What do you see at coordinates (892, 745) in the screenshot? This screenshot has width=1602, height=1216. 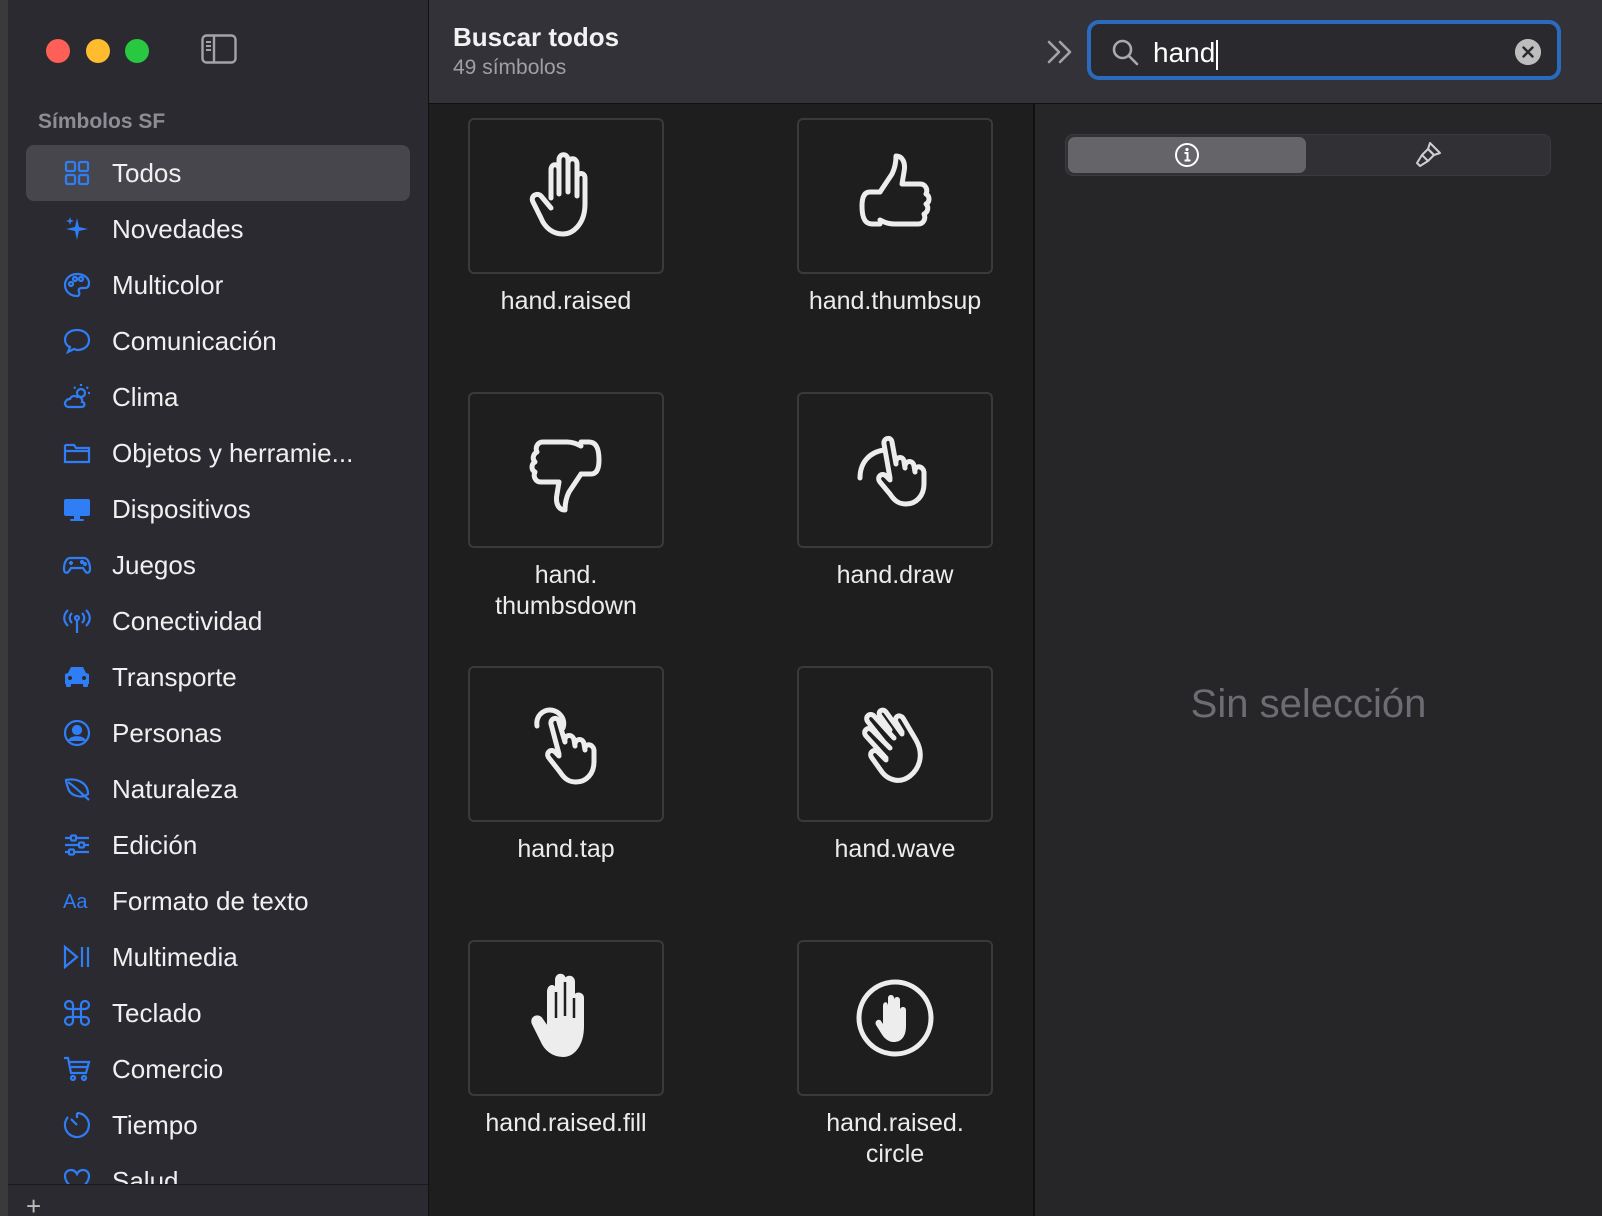 I see `hand-wave-icon` at bounding box center [892, 745].